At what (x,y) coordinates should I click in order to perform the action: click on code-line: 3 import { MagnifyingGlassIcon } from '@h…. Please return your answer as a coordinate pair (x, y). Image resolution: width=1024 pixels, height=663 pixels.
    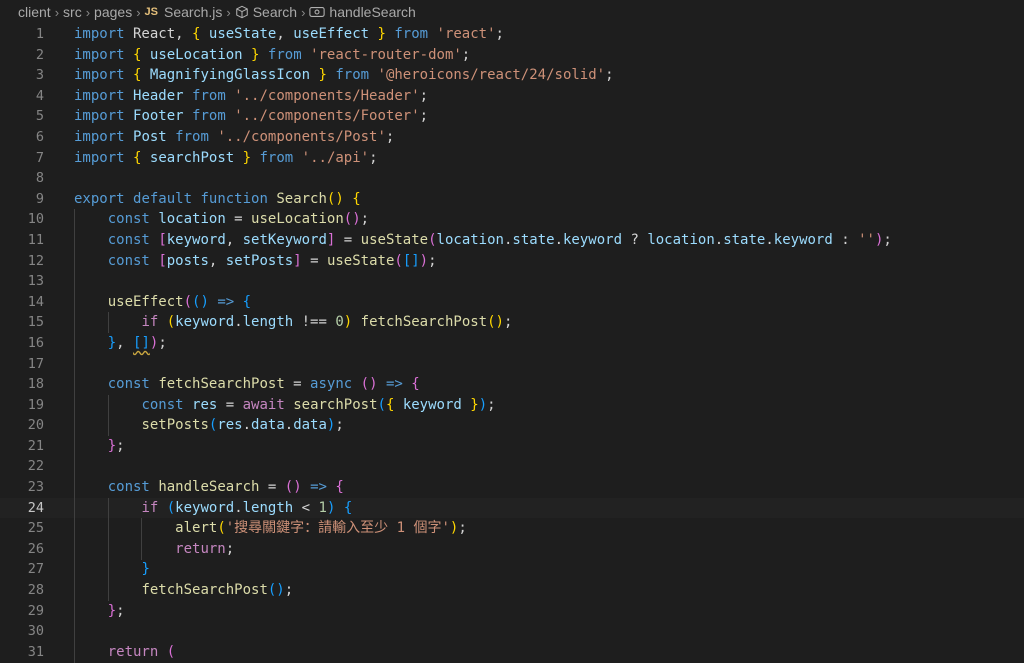
    Looking at the image, I should click on (512, 75).